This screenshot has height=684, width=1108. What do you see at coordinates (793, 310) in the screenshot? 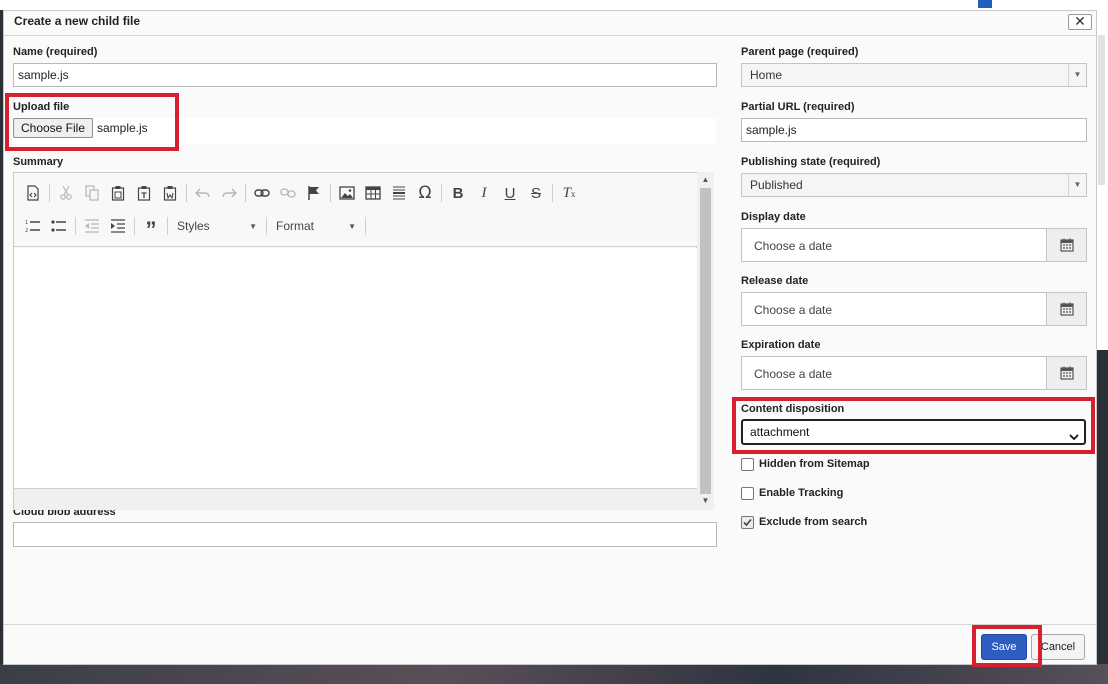
I see `release-date-placeholder: Choose a date` at bounding box center [793, 310].